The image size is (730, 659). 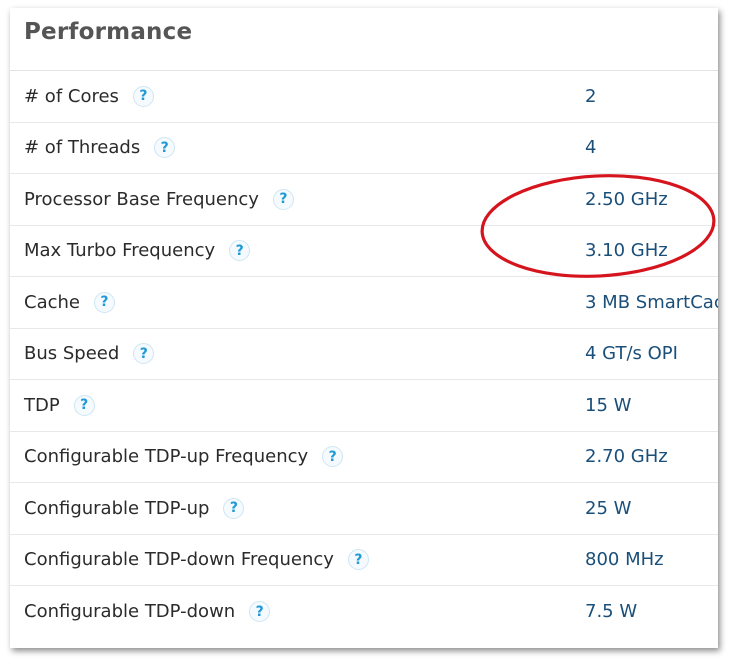 What do you see at coordinates (626, 199) in the screenshot?
I see `spec-value: 2.50 GHz` at bounding box center [626, 199].